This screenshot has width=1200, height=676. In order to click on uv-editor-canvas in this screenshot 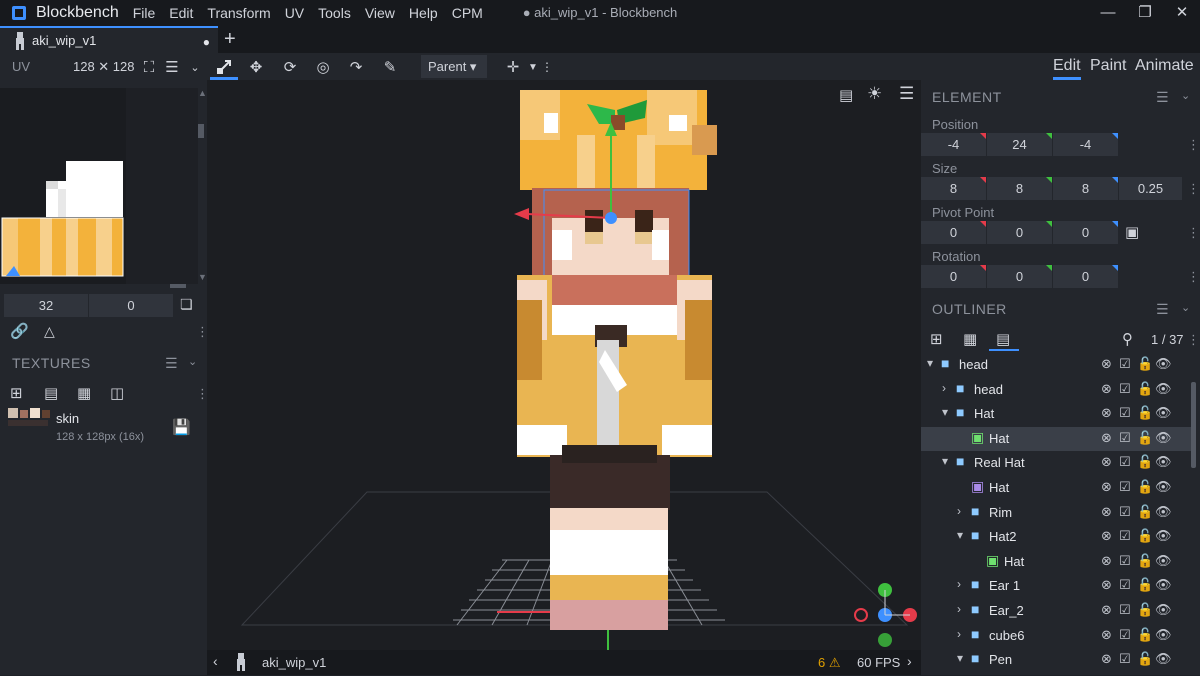, I will do `click(63, 186)`.